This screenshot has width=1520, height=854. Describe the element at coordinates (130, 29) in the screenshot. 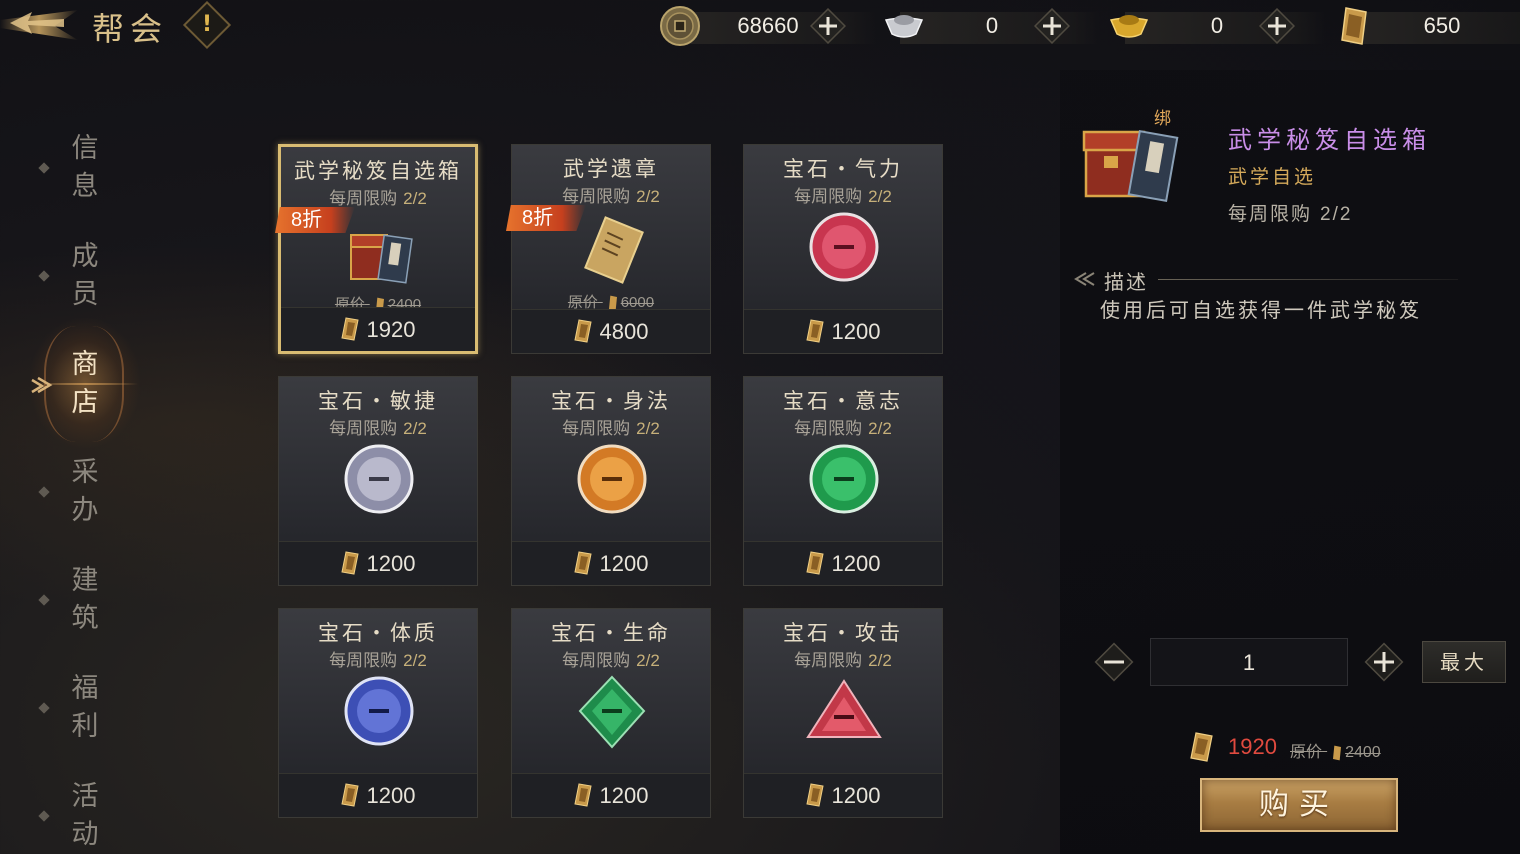

I see `page-title: 帮会` at that location.